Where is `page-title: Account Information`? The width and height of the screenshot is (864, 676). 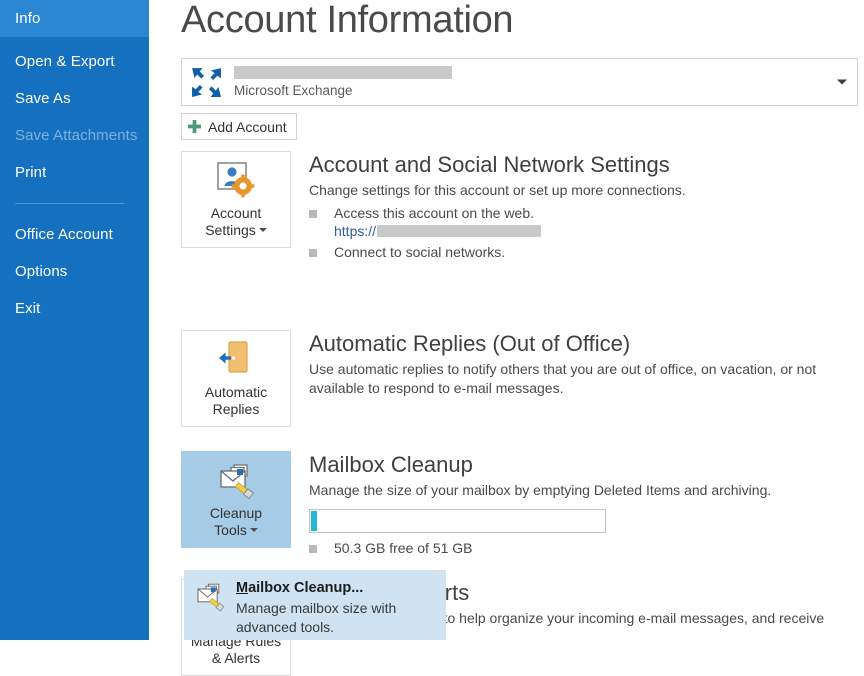 page-title: Account Information is located at coordinates (347, 20).